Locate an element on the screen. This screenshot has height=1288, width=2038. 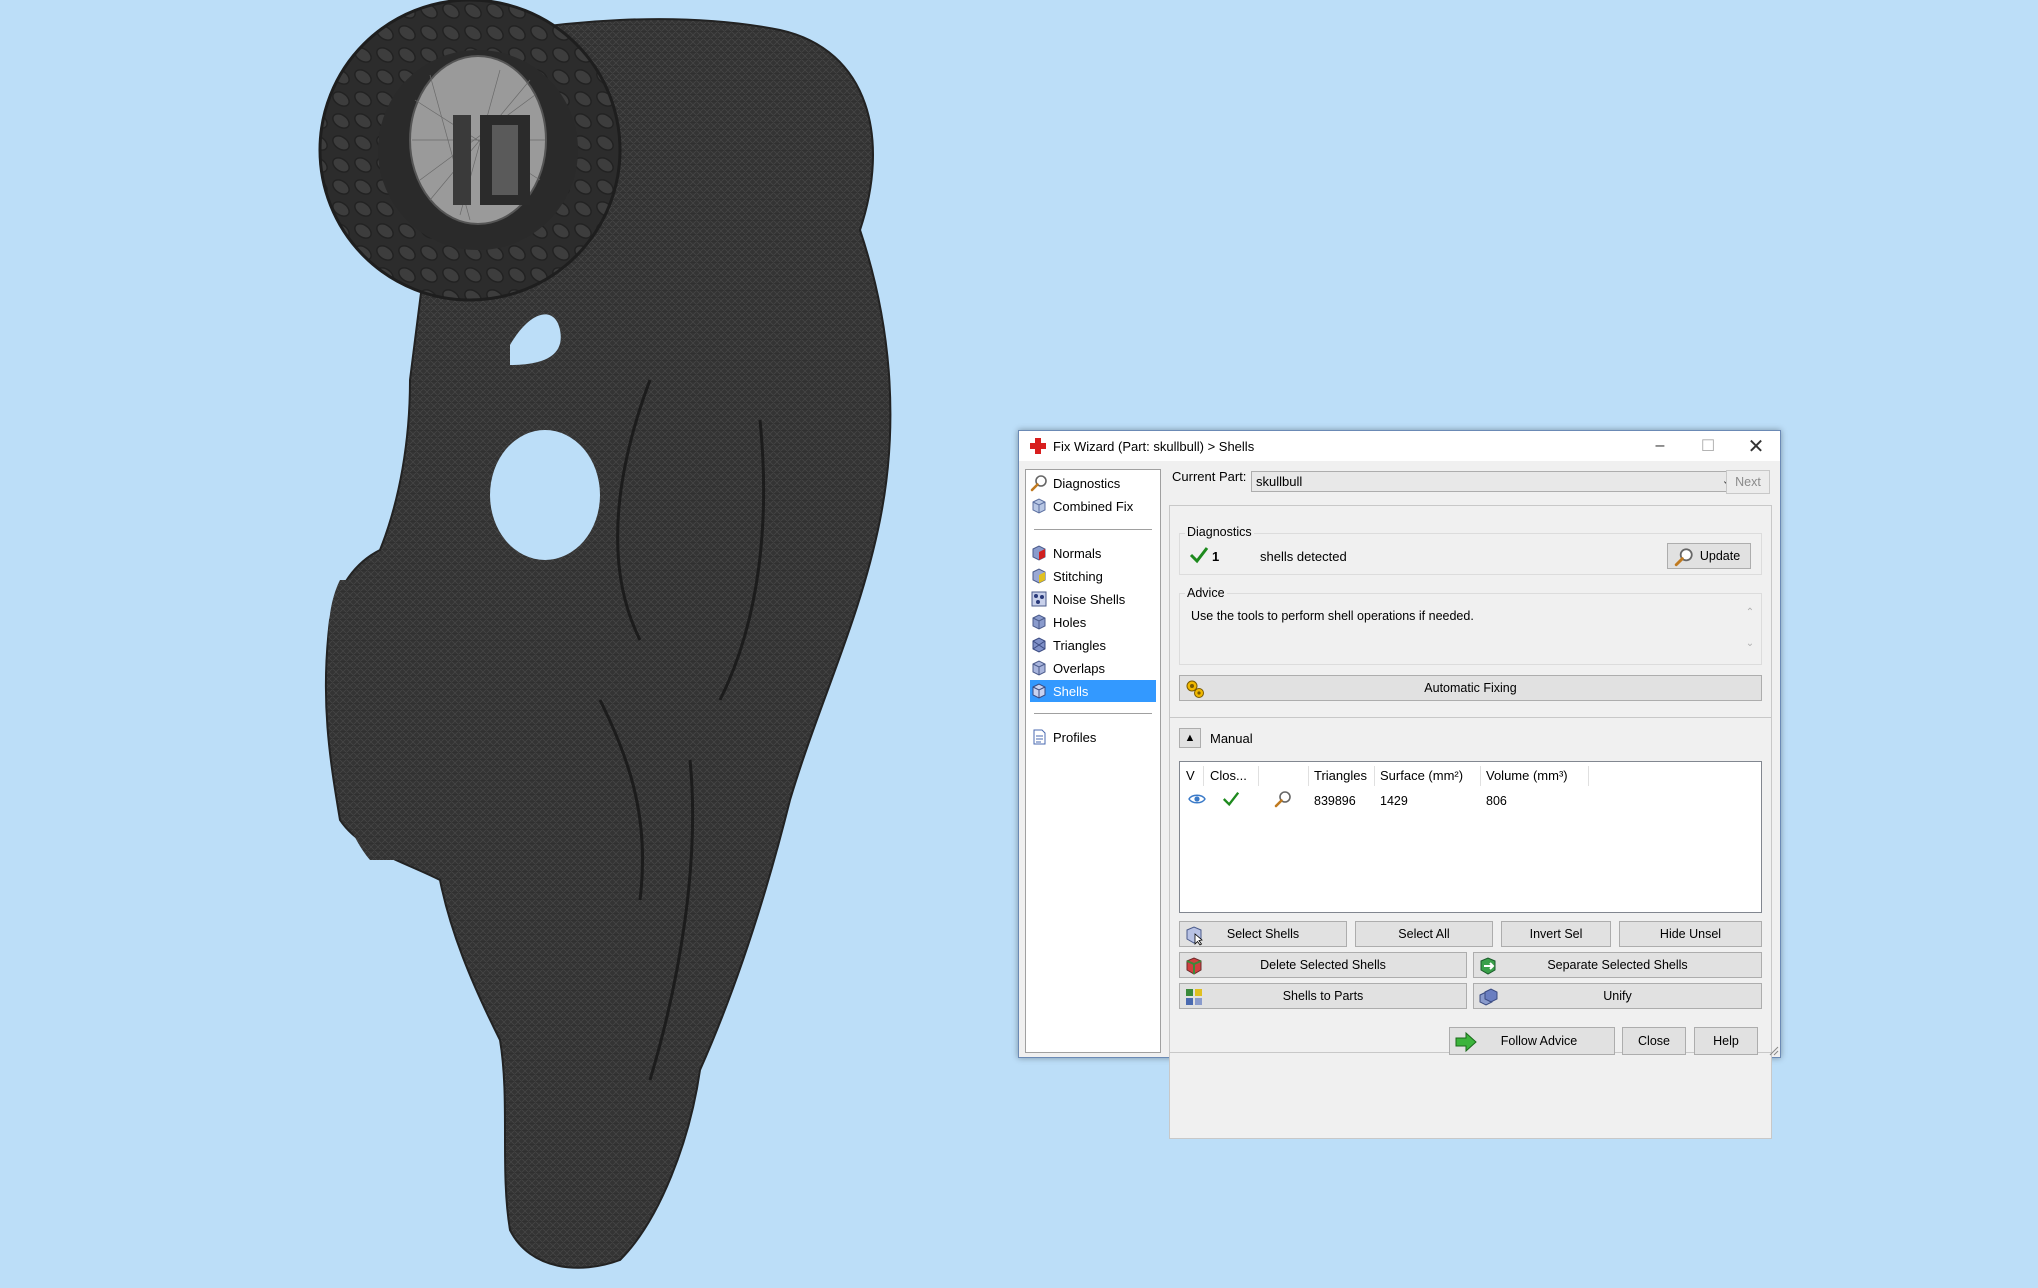
select-shells-icon is located at coordinates (1194, 936).